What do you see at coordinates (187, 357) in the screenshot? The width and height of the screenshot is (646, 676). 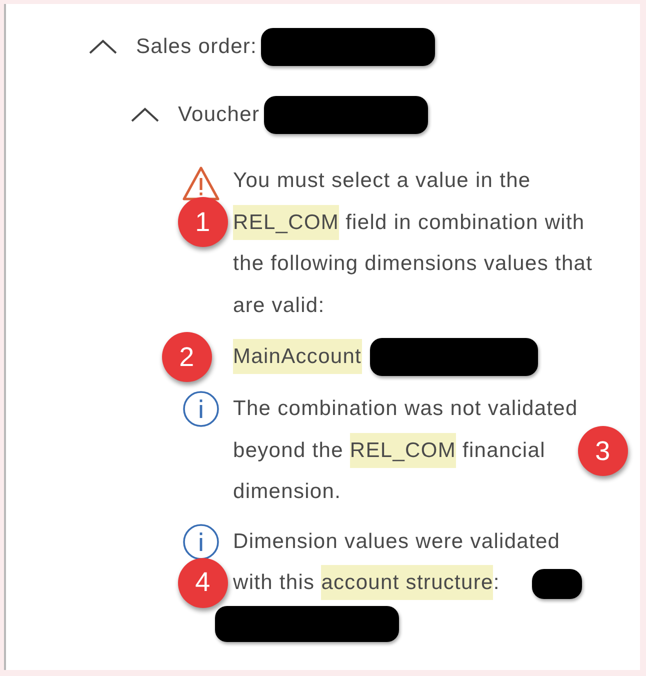 I see `number-badge: 2` at bounding box center [187, 357].